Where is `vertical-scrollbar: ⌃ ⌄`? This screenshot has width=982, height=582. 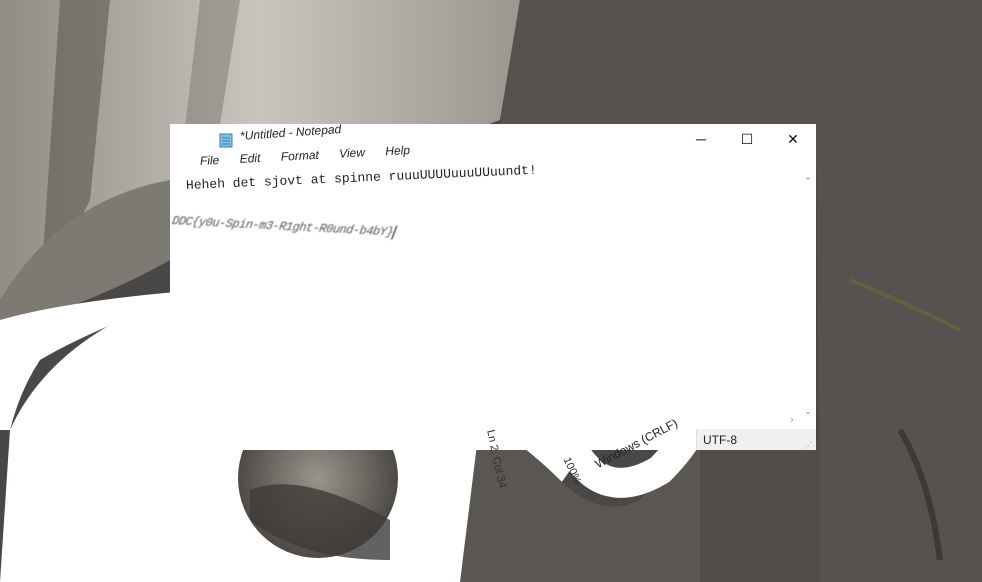
vertical-scrollbar: ⌃ ⌄ is located at coordinates (808, 296).